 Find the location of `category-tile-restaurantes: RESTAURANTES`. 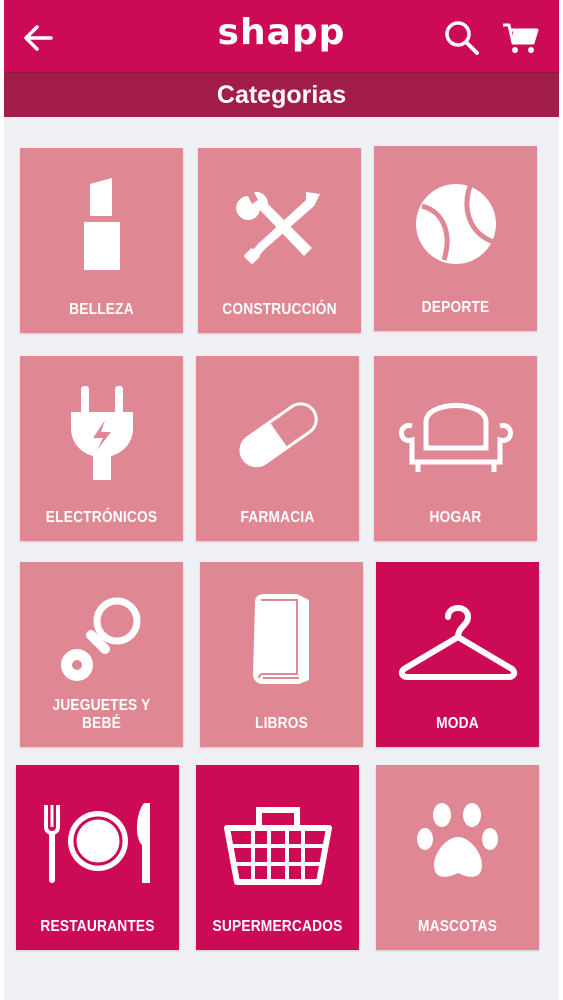

category-tile-restaurantes: RESTAURANTES is located at coordinates (97, 857).